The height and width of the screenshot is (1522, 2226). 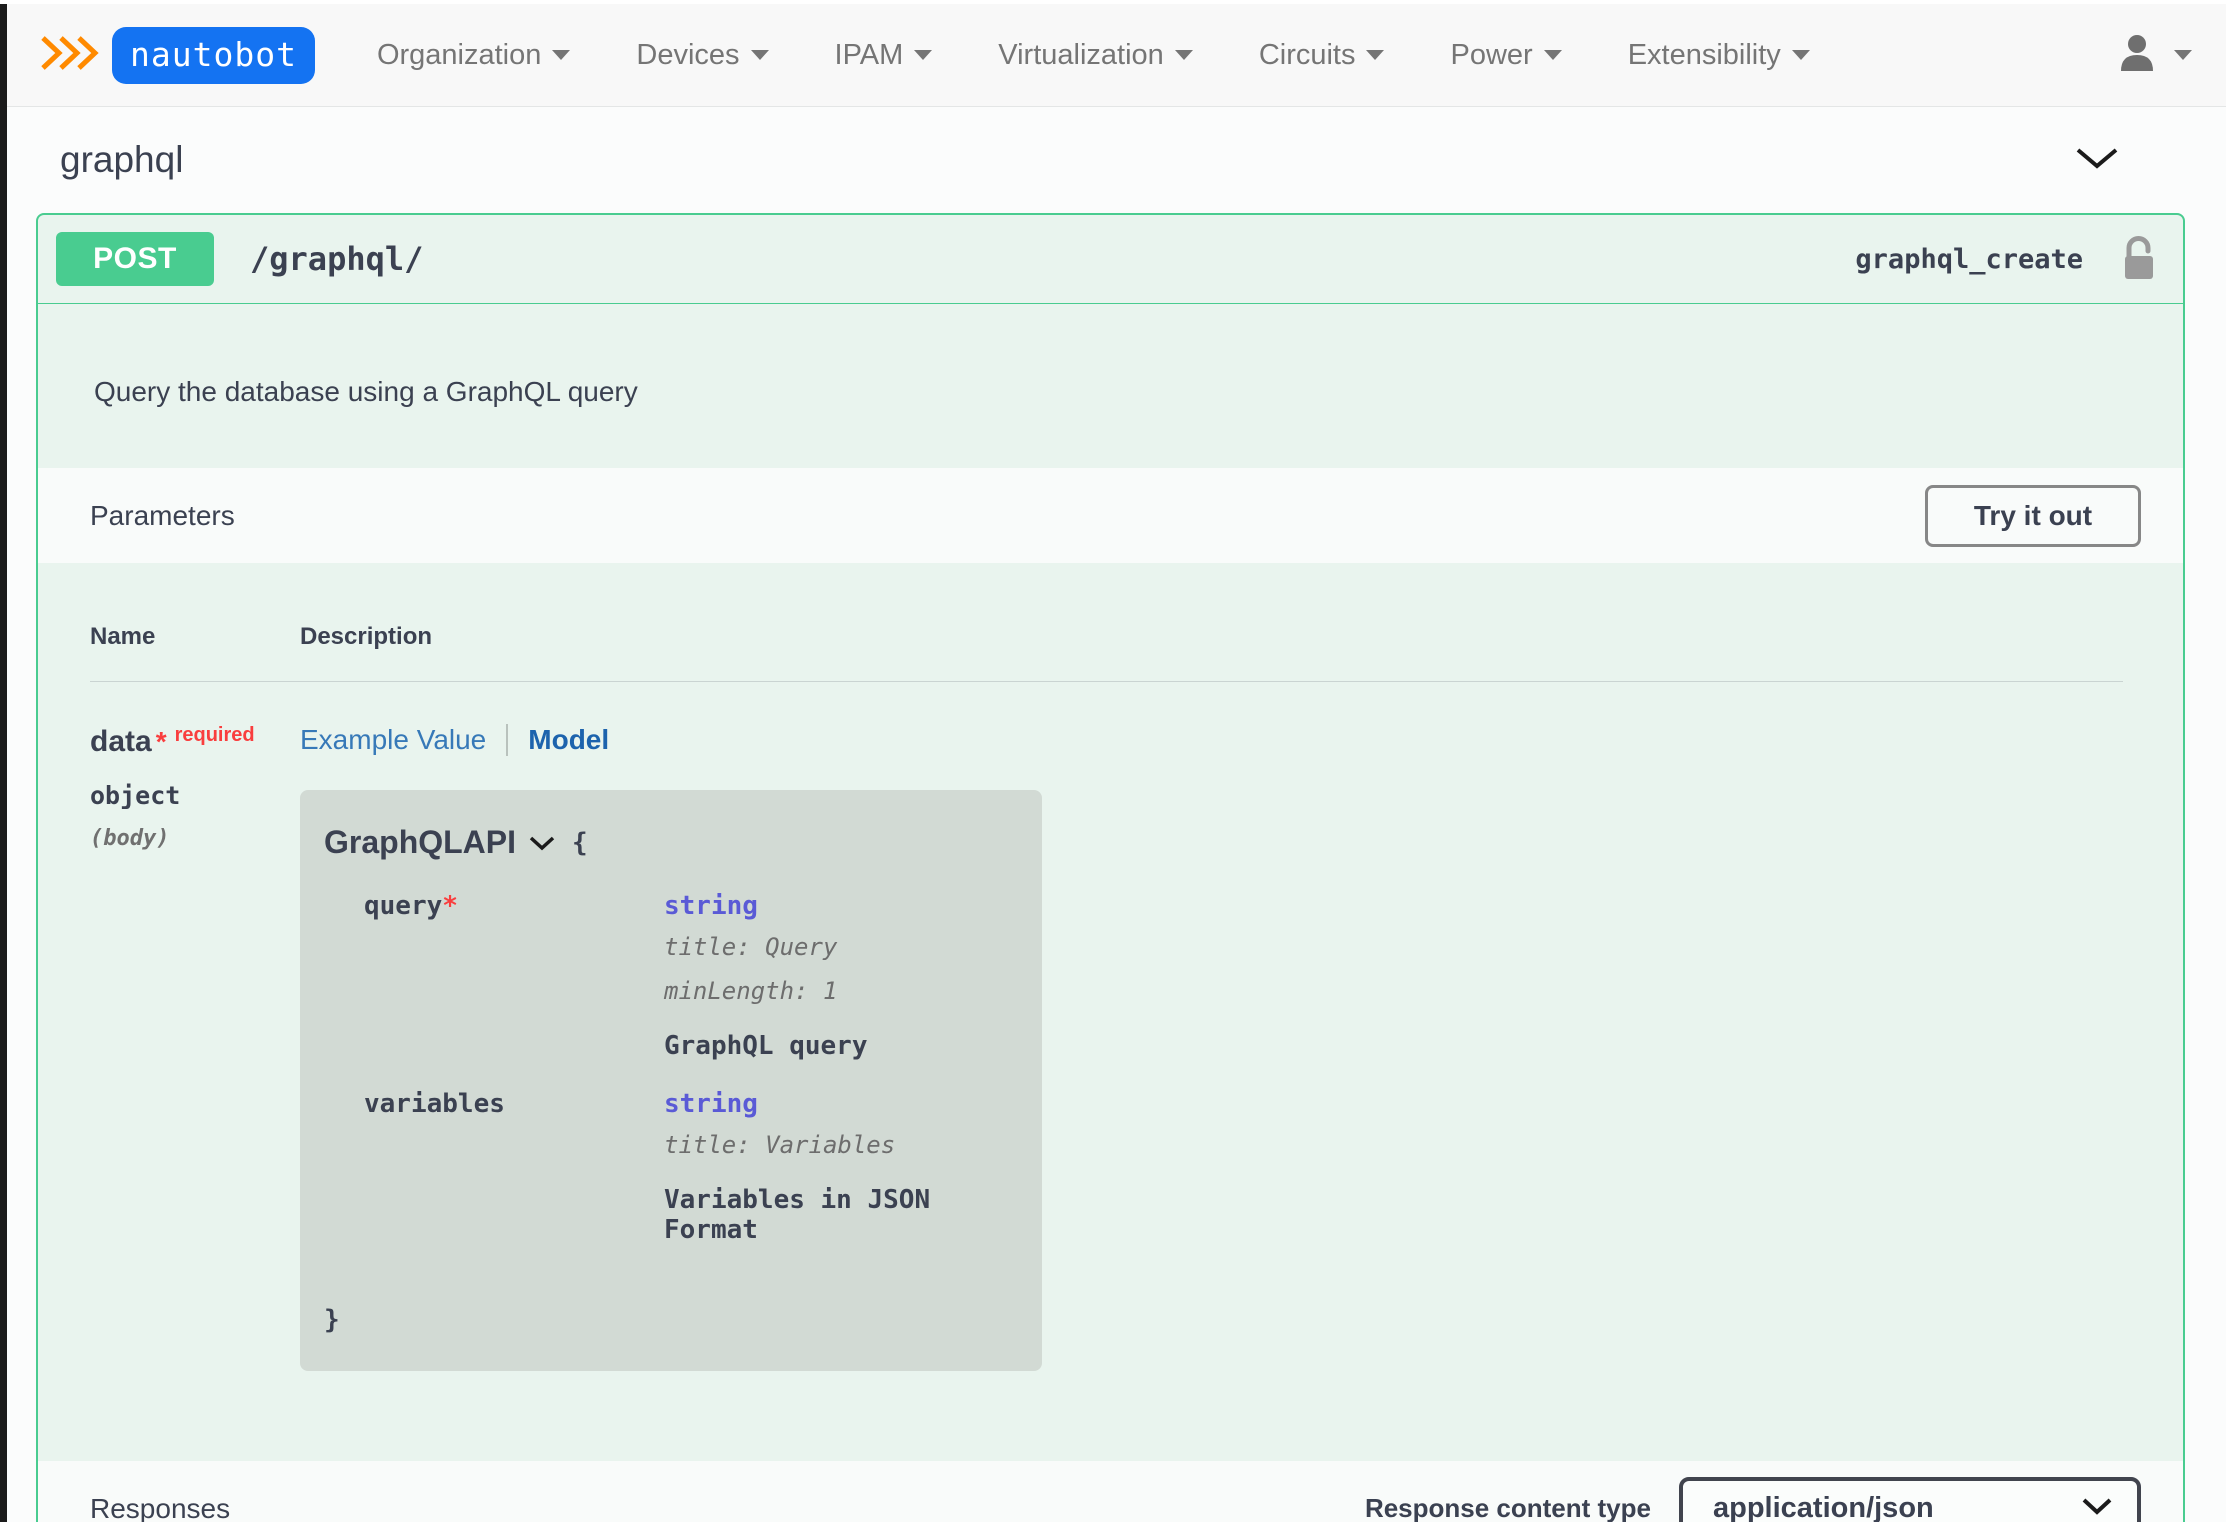 I want to click on selected-content-type: application/json, so click(x=1823, y=1507).